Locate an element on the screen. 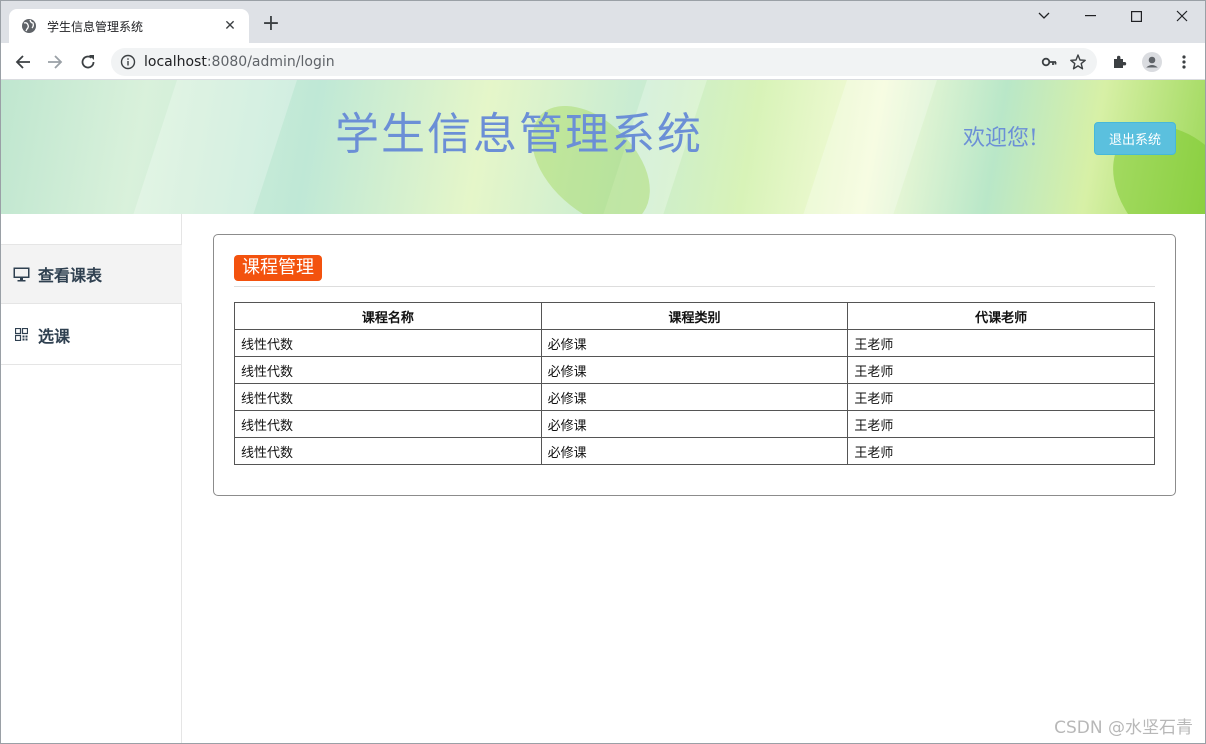  arrow-right-icon is located at coordinates (55, 62).